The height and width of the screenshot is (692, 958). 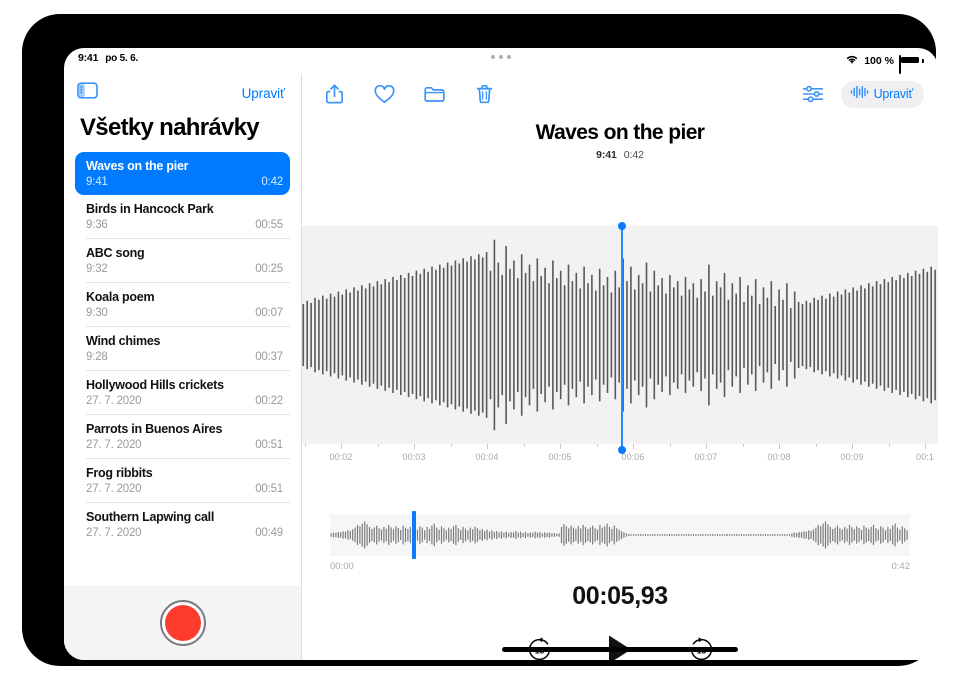 I want to click on record-button, so click(x=182, y=623).